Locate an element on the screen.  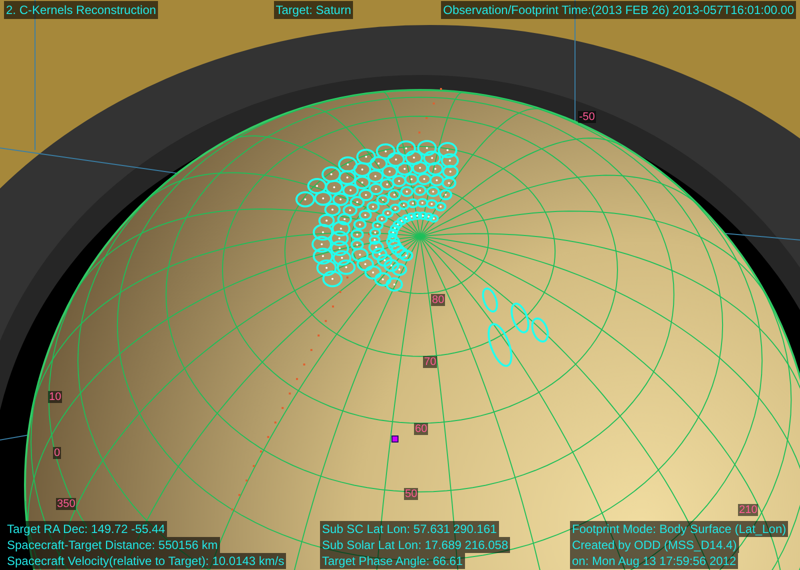
target-label: Target: Saturn is located at coordinates (314, 10).